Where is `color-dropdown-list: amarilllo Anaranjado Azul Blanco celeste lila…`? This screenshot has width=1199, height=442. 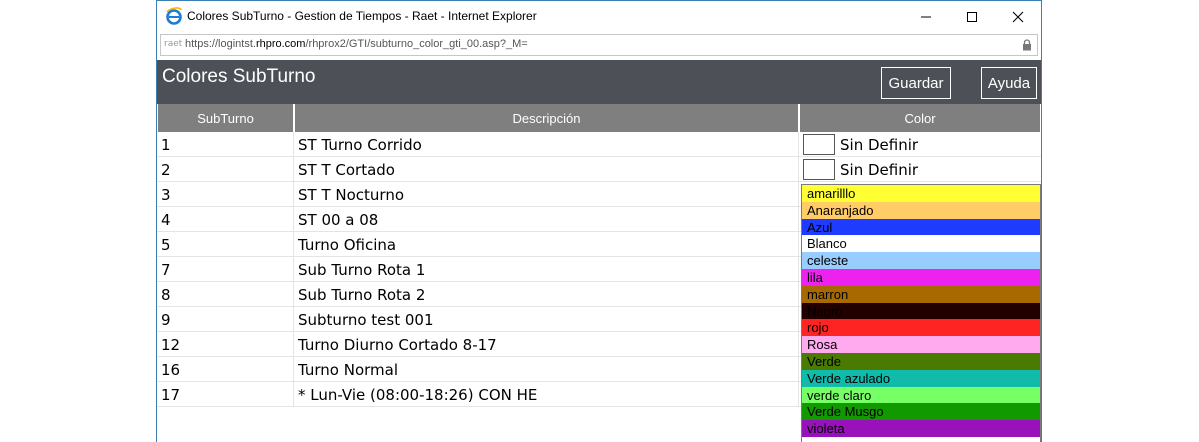
color-dropdown-list: amarilllo Anaranjado Azul Blanco celeste lila… is located at coordinates (921, 313).